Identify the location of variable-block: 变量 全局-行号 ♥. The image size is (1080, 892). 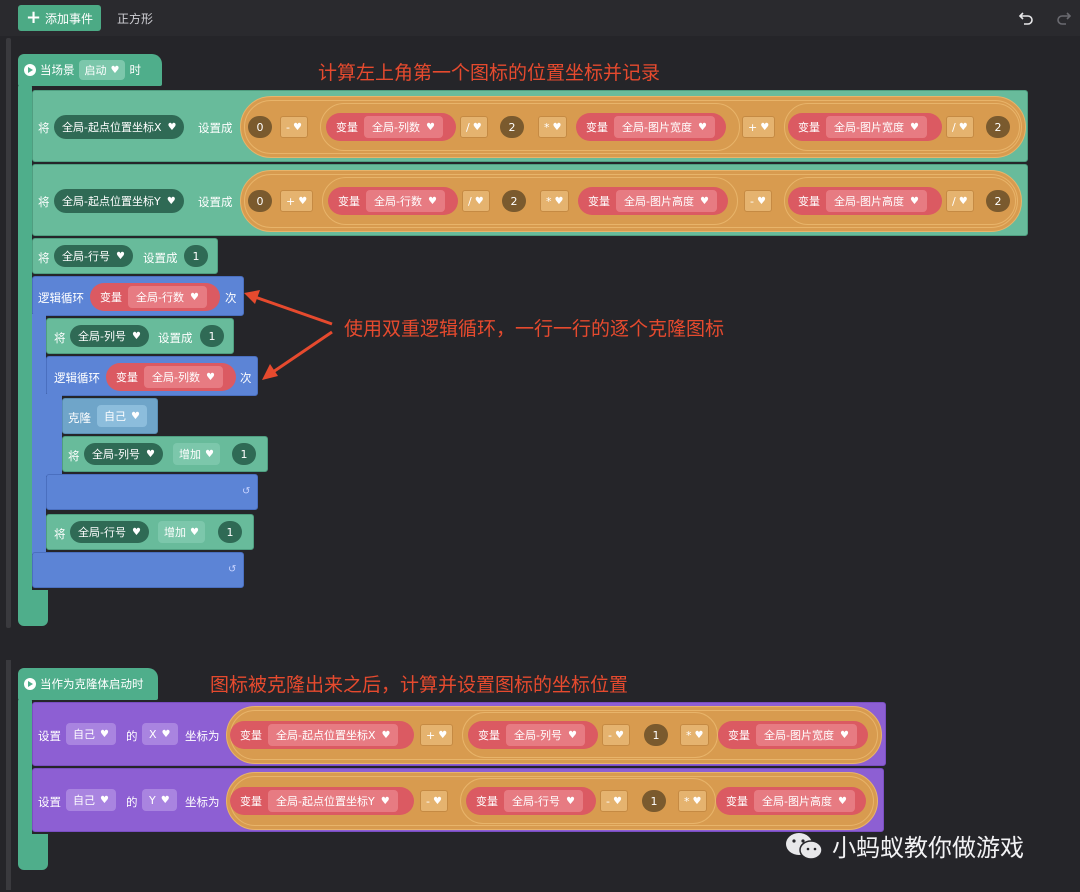
(531, 801).